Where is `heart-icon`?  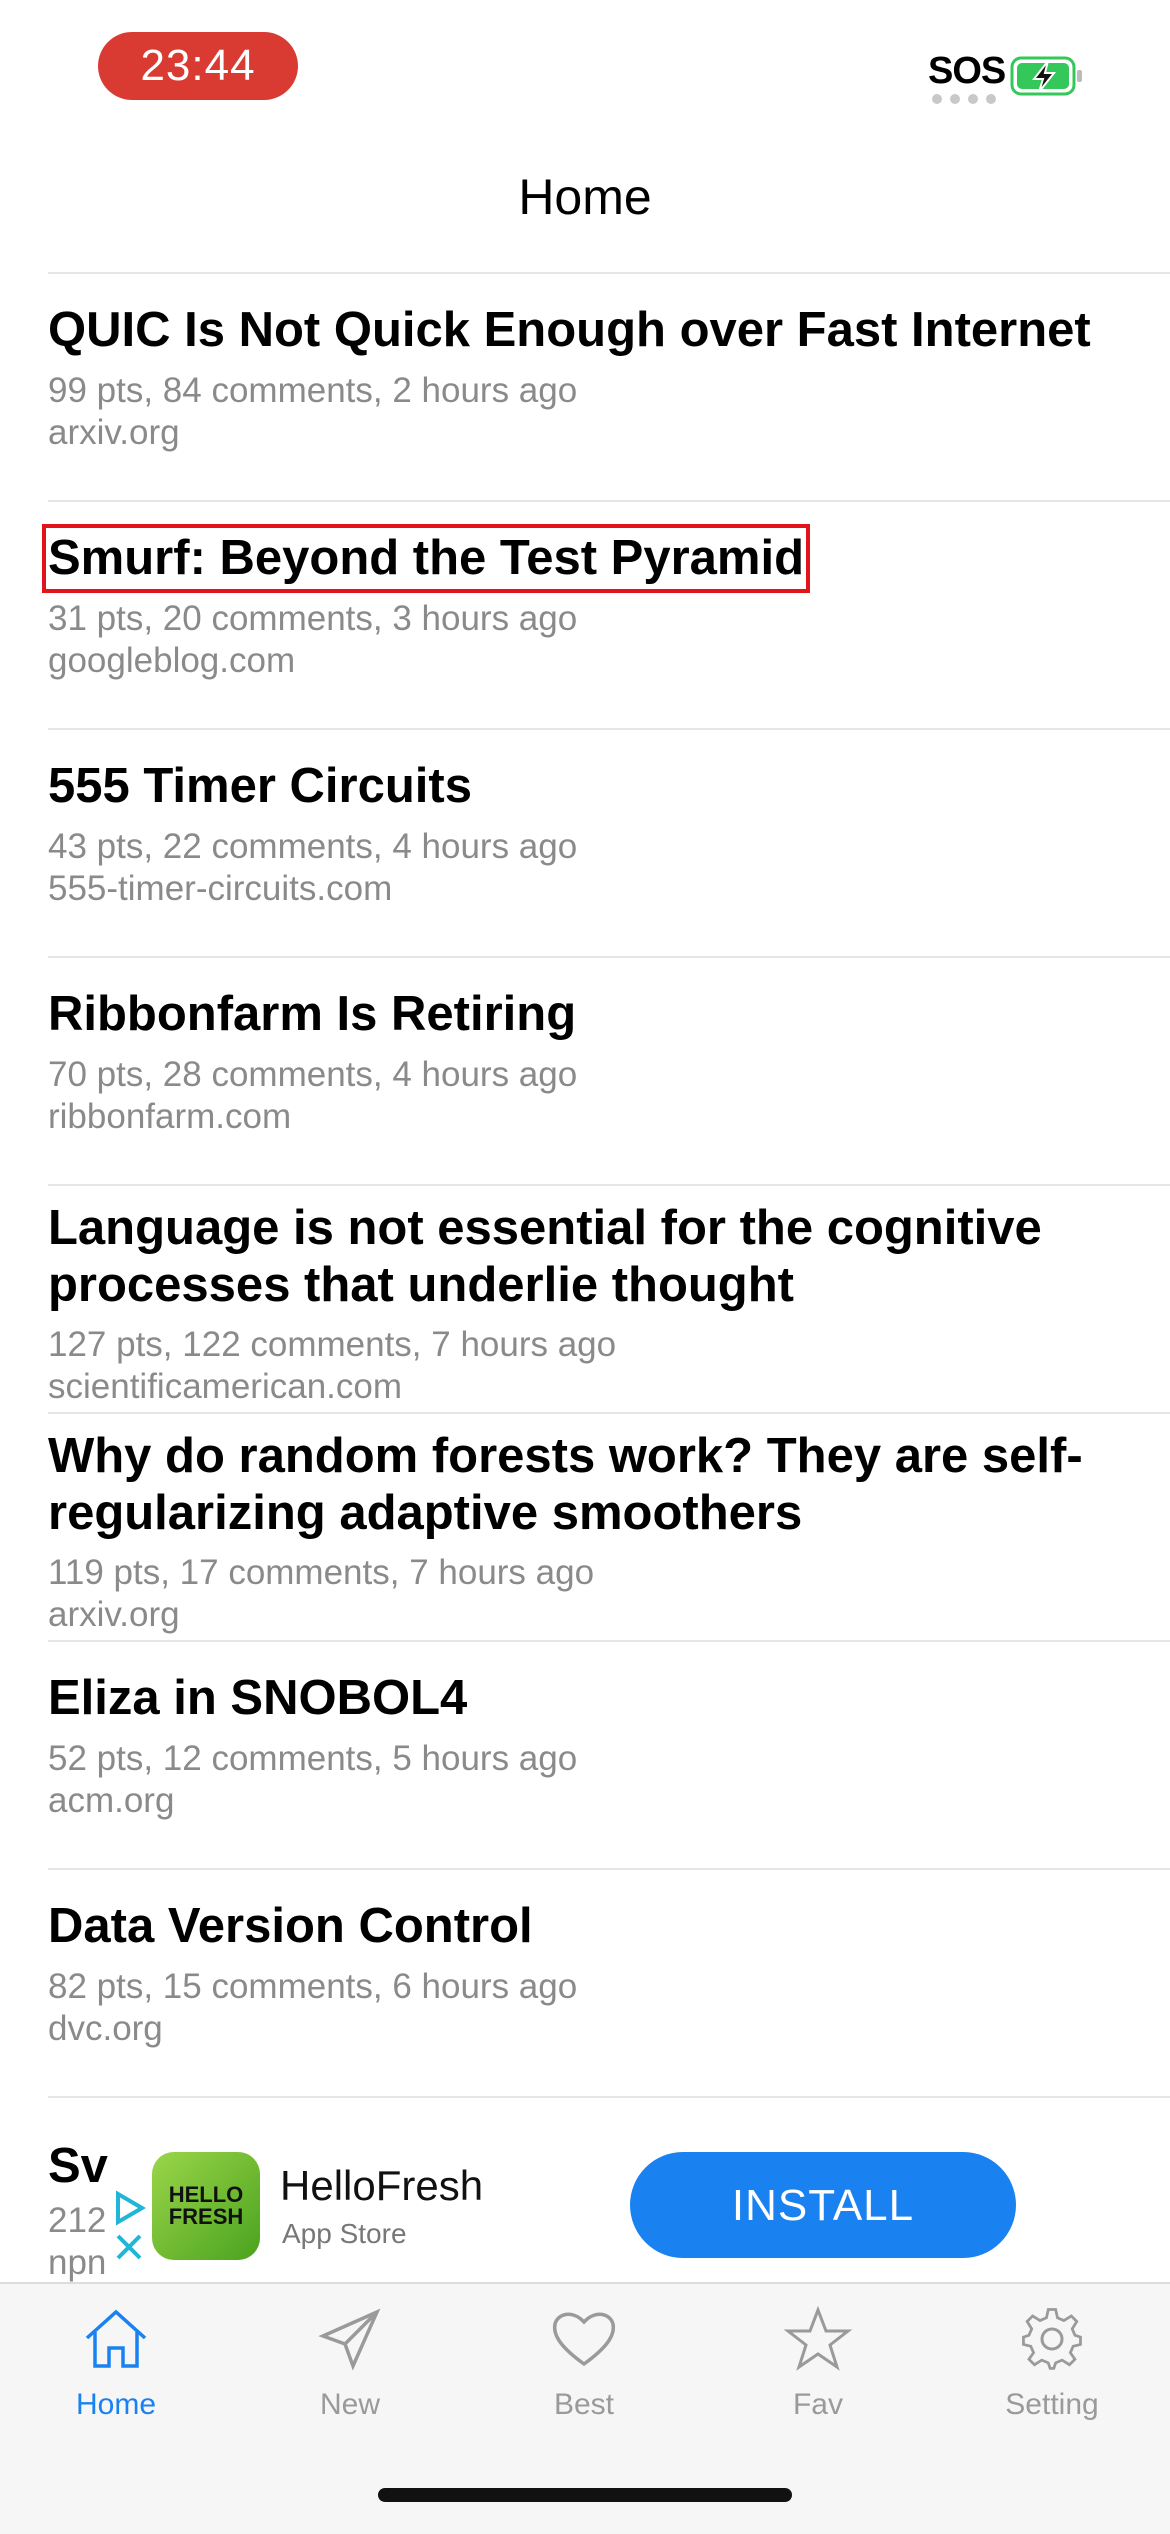
heart-icon is located at coordinates (584, 2339).